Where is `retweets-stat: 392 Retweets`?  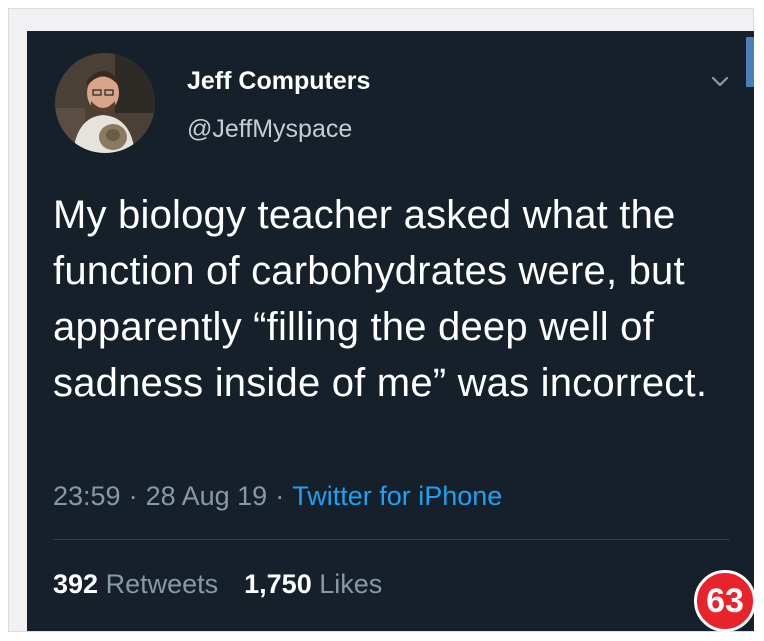
retweets-stat: 392 Retweets is located at coordinates (135, 584).